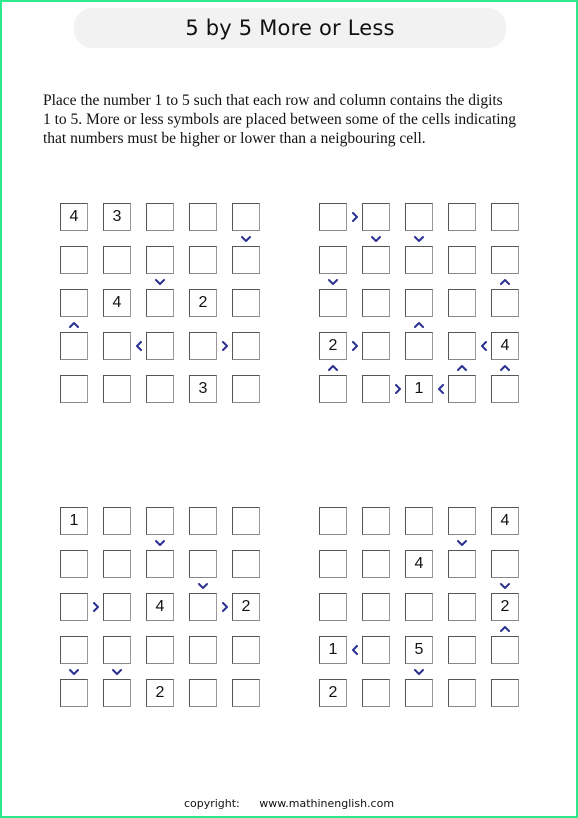 The width and height of the screenshot is (578, 818). I want to click on puzzle-bottom-left: 1 4 2 2, so click(165, 612).